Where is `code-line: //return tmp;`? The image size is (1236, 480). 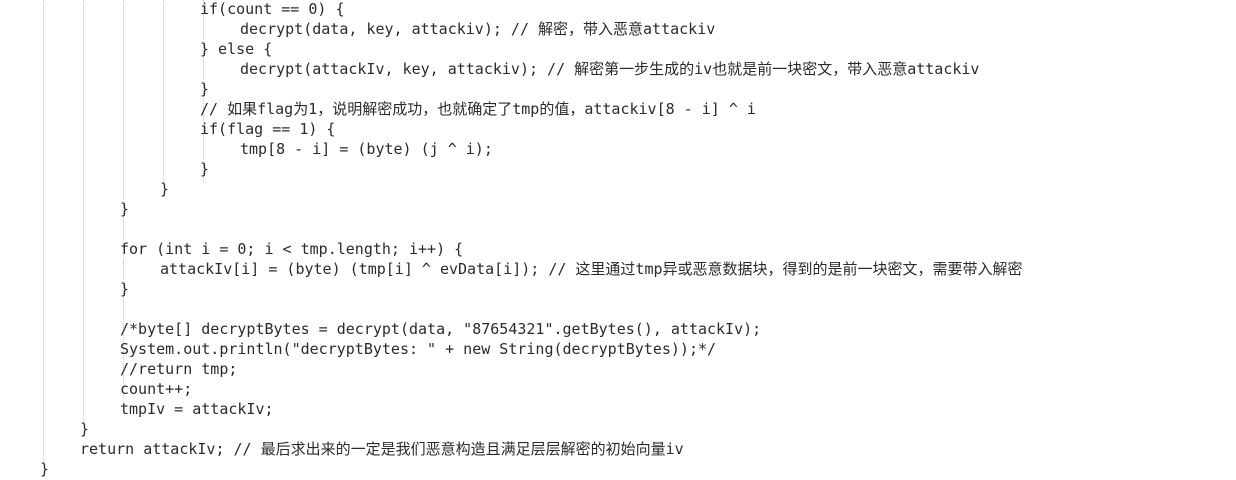 code-line: //return tmp; is located at coordinates (179, 369).